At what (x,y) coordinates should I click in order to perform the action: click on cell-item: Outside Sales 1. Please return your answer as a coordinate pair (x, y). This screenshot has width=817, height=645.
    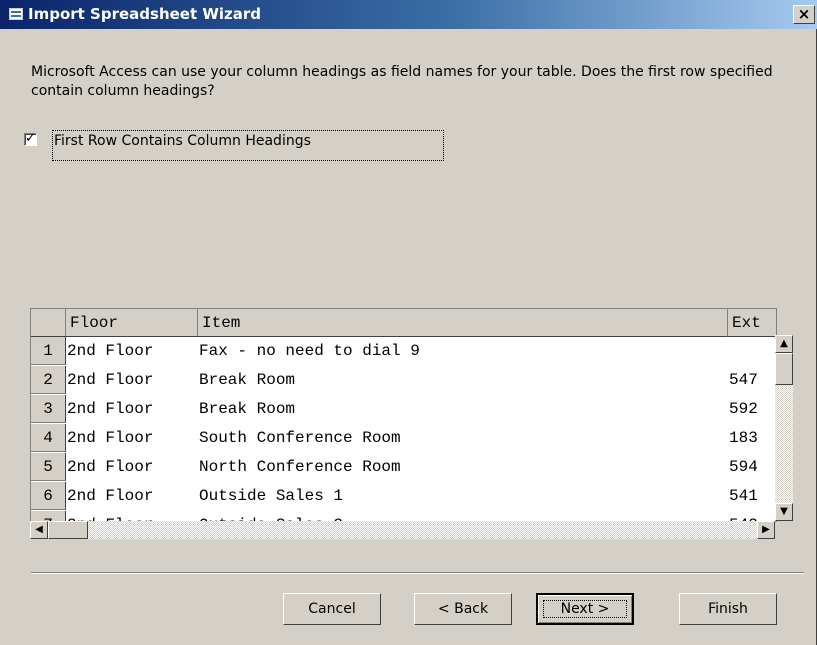
    Looking at the image, I should click on (271, 496).